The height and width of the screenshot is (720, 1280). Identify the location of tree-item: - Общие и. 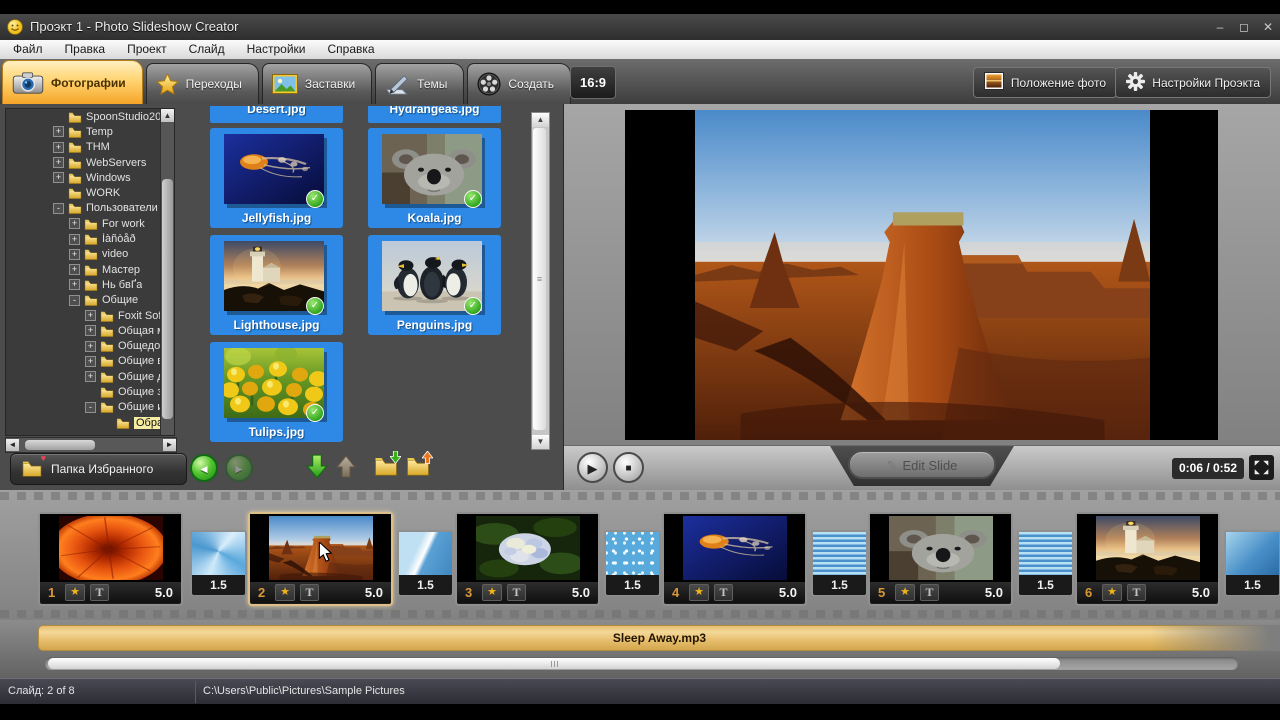
(90, 407).